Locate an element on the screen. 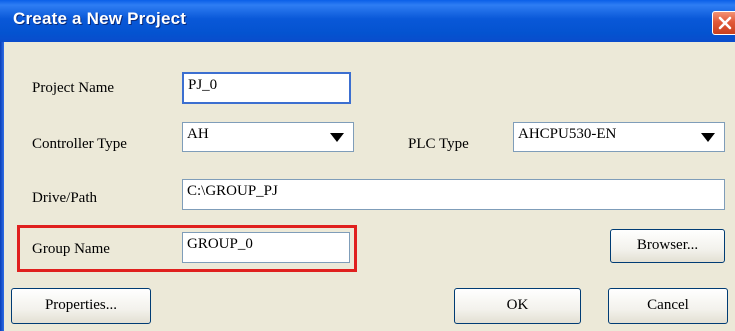 The height and width of the screenshot is (331, 735). window-title: Create a New Project is located at coordinates (100, 18).